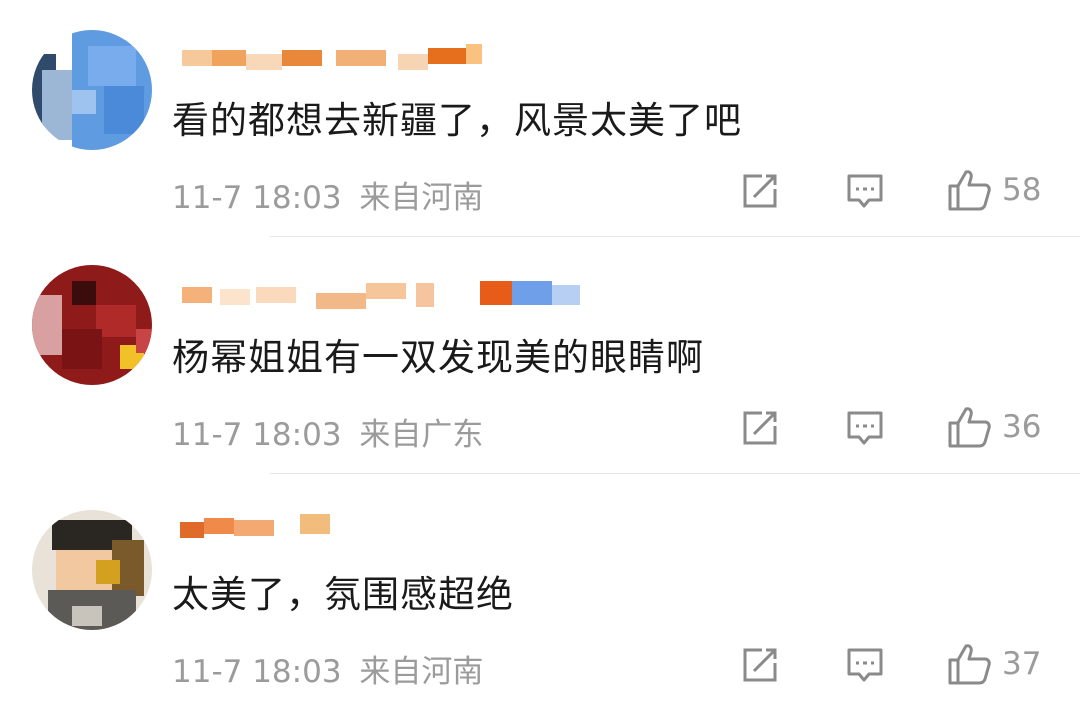 Image resolution: width=1080 pixels, height=705 pixels. Describe the element at coordinates (1022, 190) in the screenshot. I see `like-count: 58` at that location.